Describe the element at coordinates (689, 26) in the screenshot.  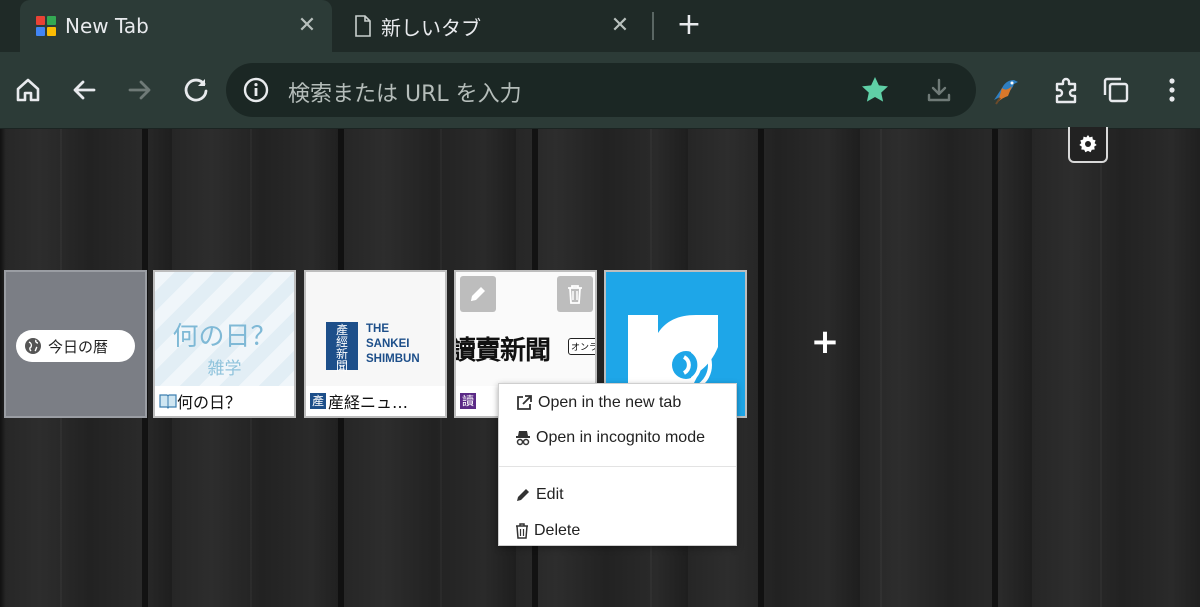
I see `new-tab-button: +` at that location.